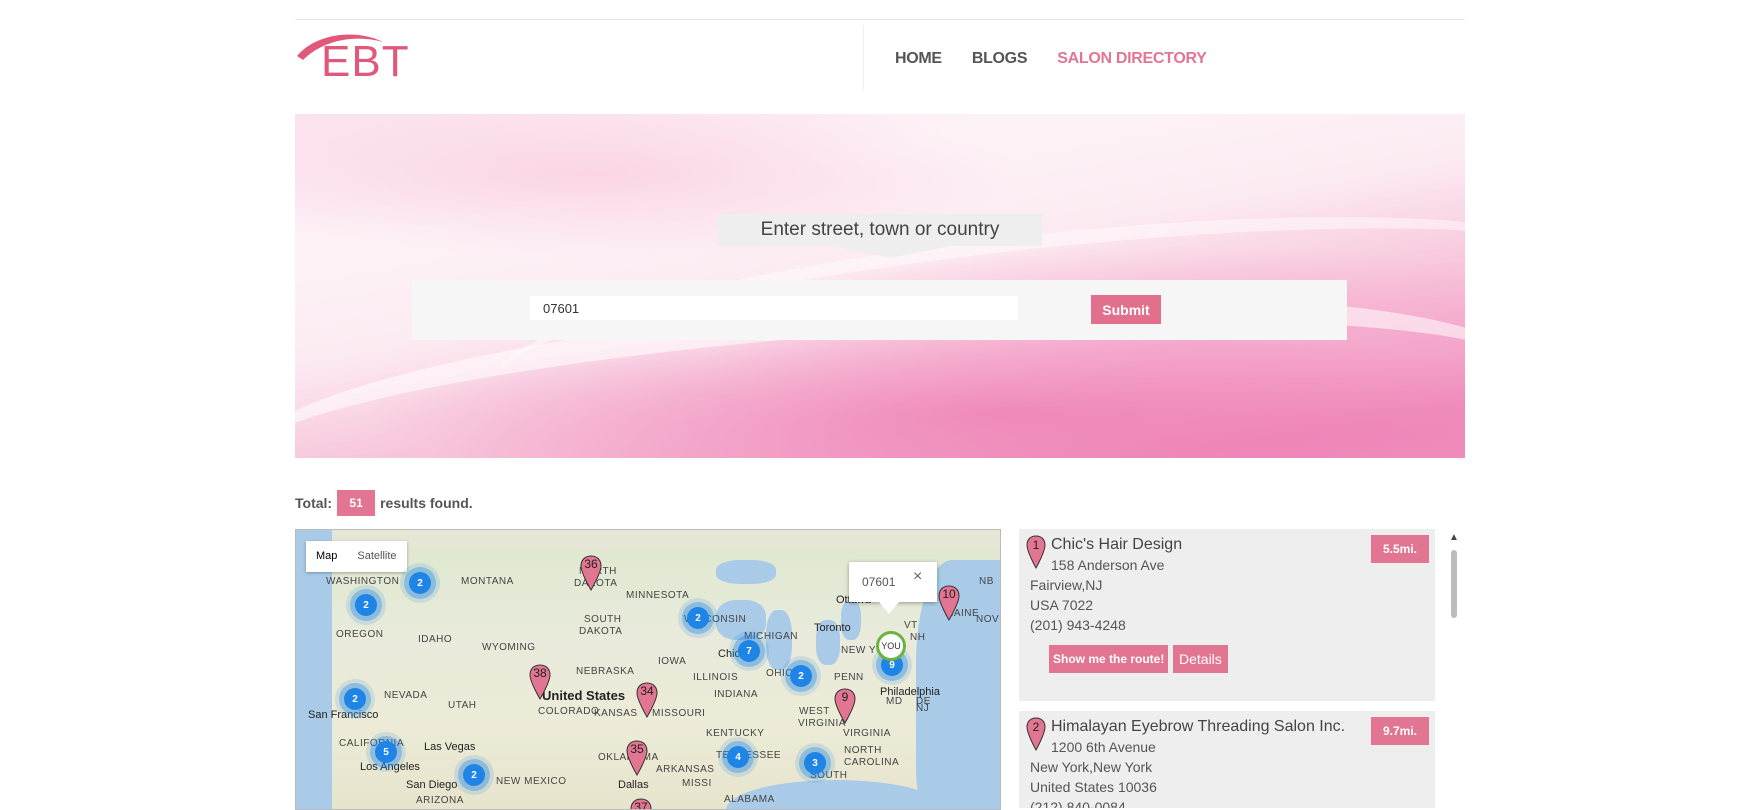  Describe the element at coordinates (432, 785) in the screenshot. I see `city-label: San Diego` at that location.